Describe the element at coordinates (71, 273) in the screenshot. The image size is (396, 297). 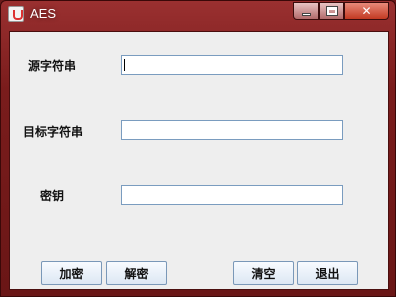
I see `encrypt-button: 加密` at that location.